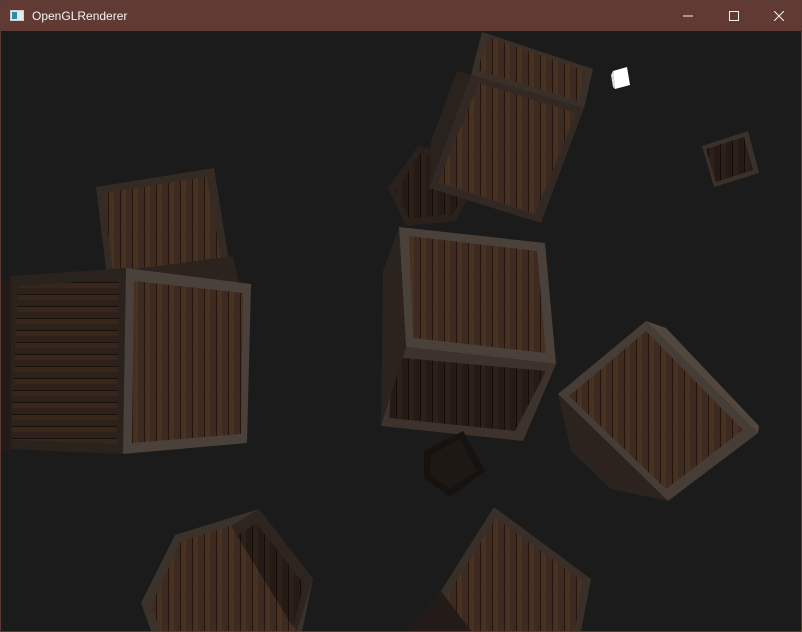  Describe the element at coordinates (80, 16) in the screenshot. I see `window-title: OpenGLRenderer` at that location.